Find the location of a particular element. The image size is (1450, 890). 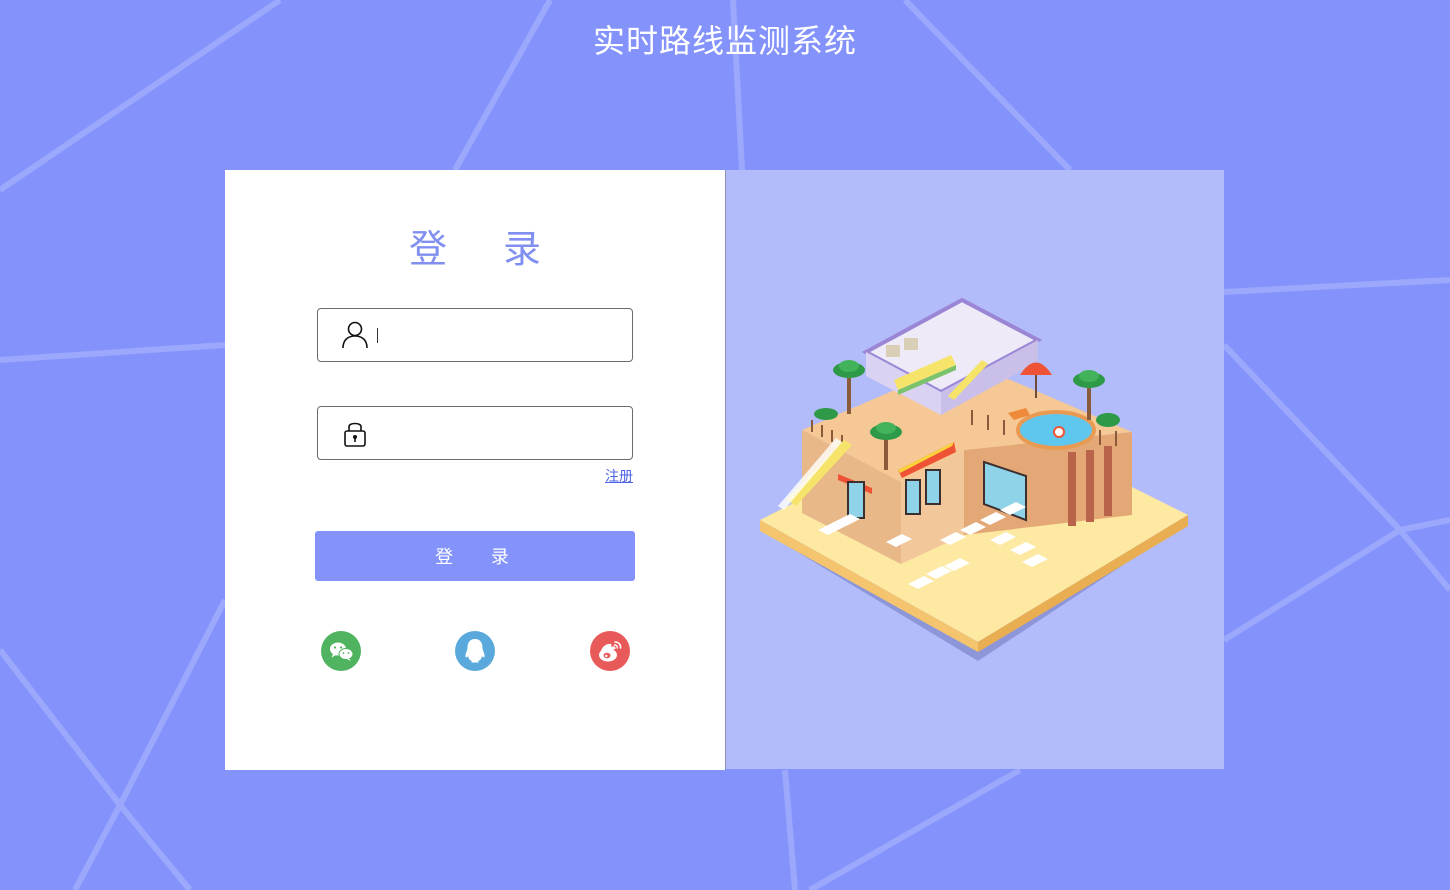

username-input is located at coordinates (496, 336).